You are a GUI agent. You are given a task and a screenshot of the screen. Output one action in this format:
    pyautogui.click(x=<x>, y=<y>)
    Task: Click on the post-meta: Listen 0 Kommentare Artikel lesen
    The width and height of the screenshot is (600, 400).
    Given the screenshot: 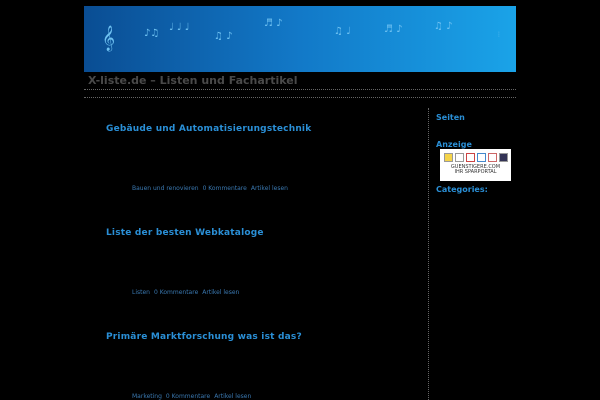 What is the action you would take?
    pyautogui.click(x=187, y=292)
    